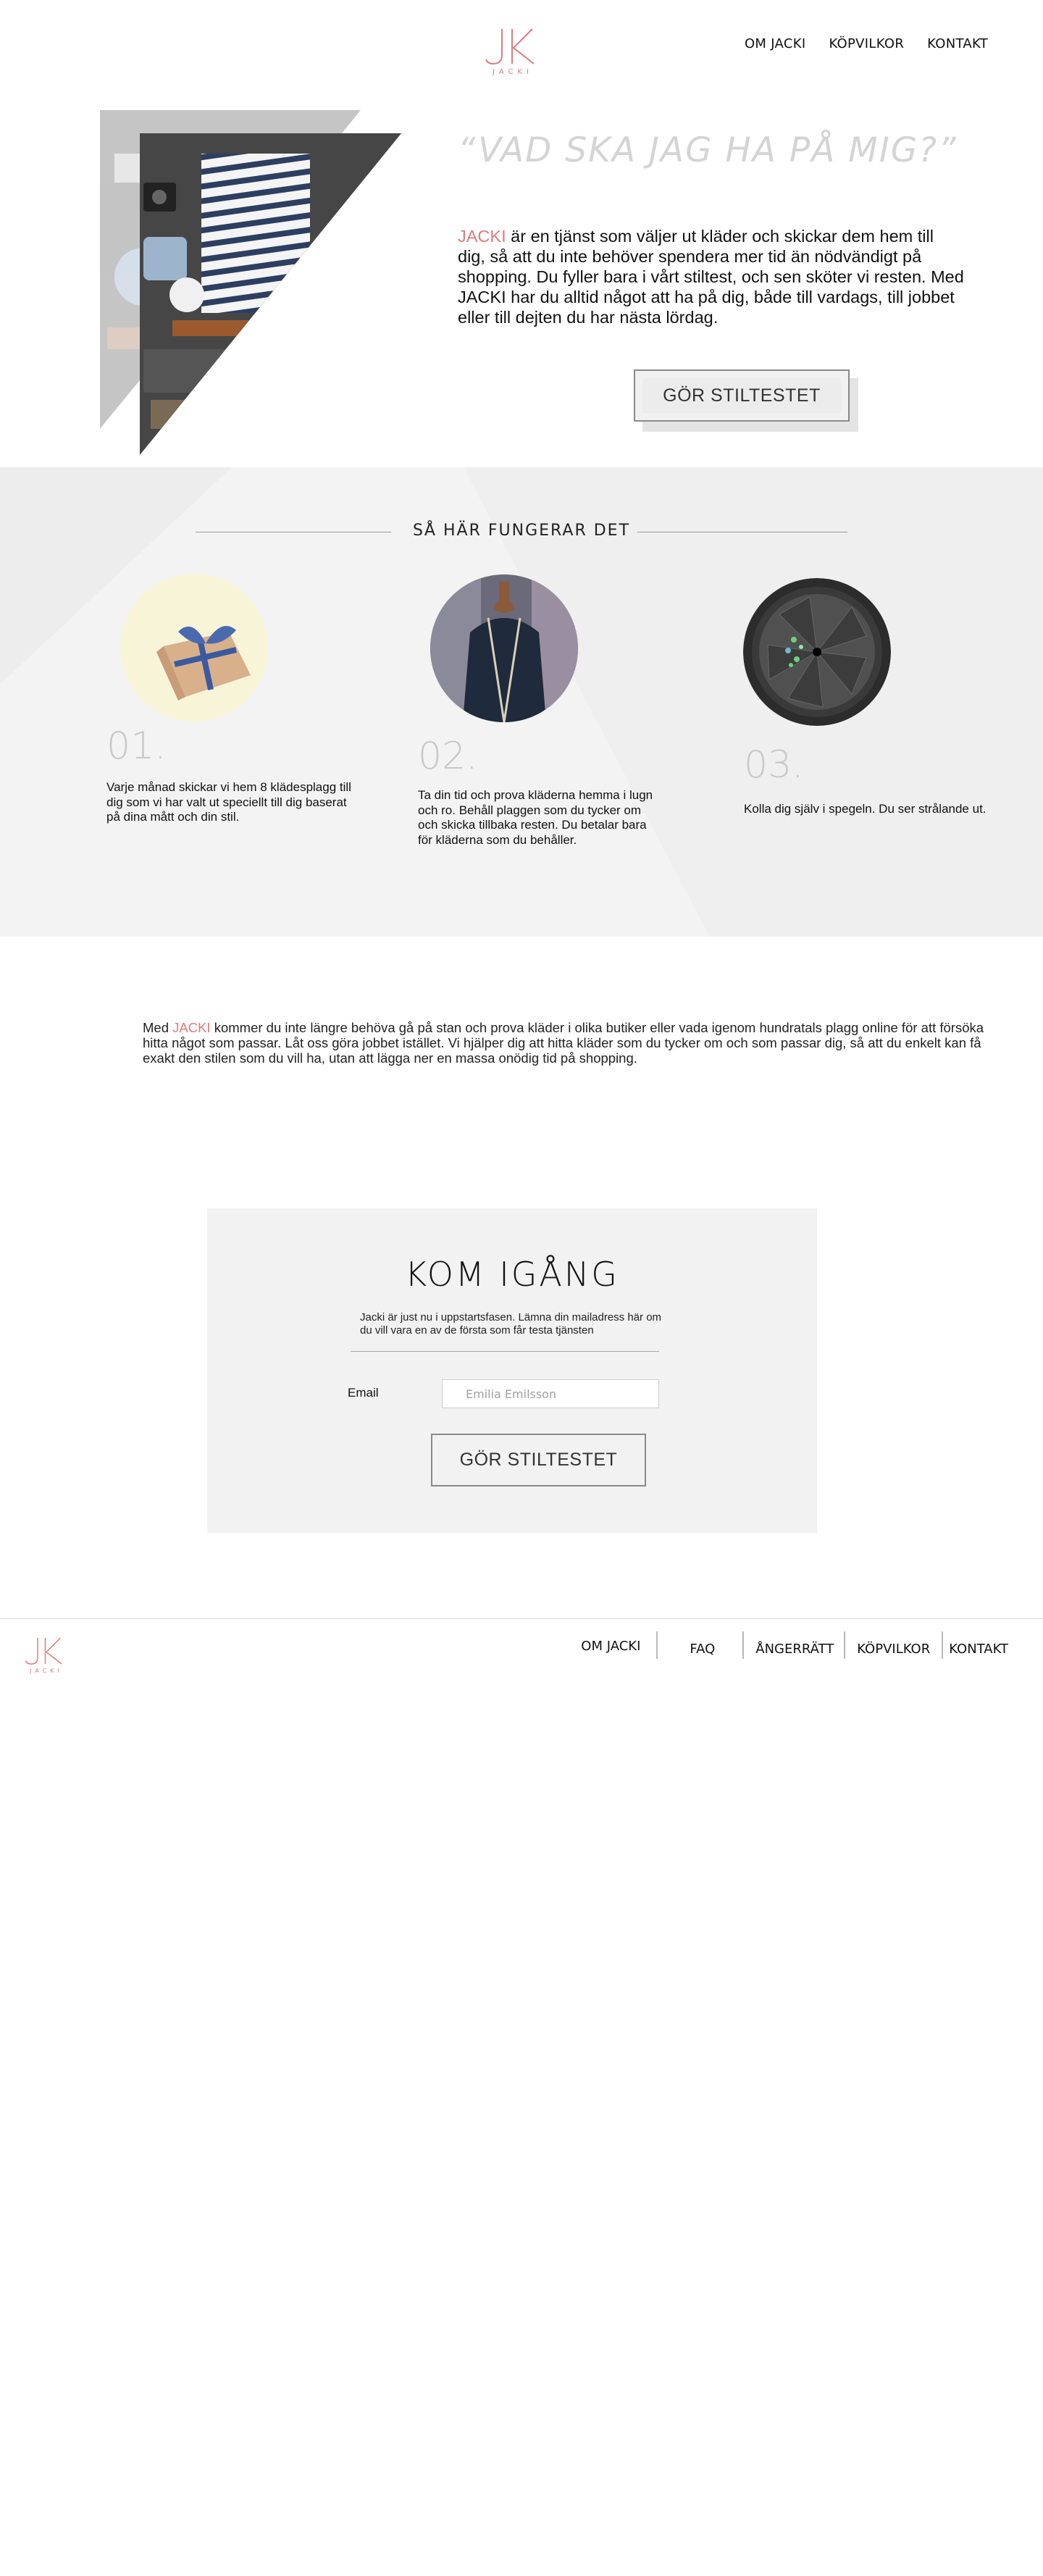 The width and height of the screenshot is (1043, 2576). What do you see at coordinates (504, 648) in the screenshot?
I see `step-2-image` at bounding box center [504, 648].